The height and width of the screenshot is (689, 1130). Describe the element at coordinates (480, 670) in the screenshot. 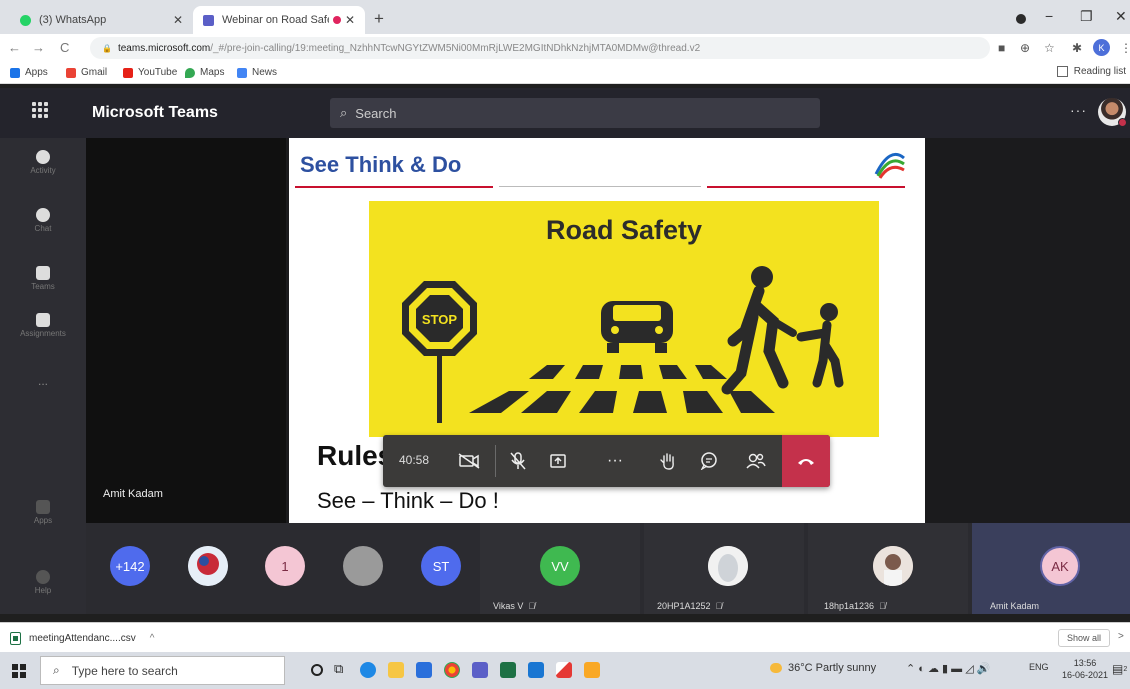

I see `teams-taskbar-icon` at that location.